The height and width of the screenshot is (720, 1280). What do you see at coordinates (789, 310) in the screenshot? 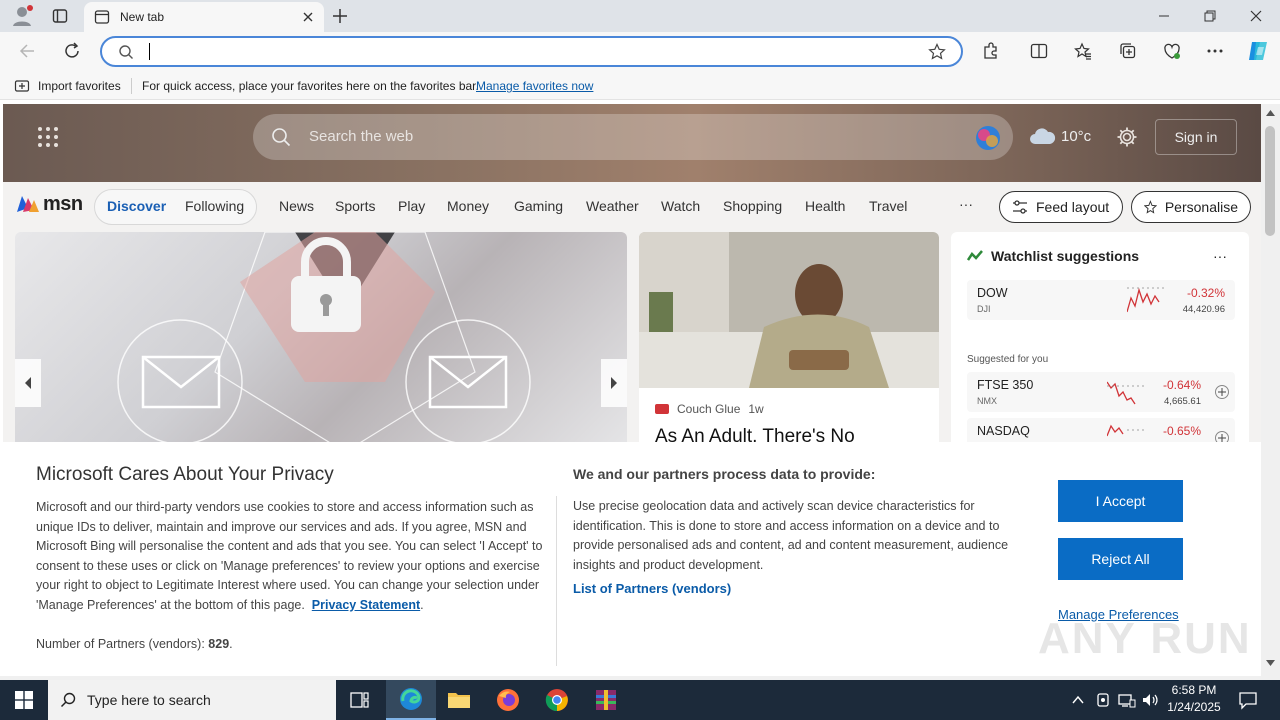
I see `article-image` at bounding box center [789, 310].